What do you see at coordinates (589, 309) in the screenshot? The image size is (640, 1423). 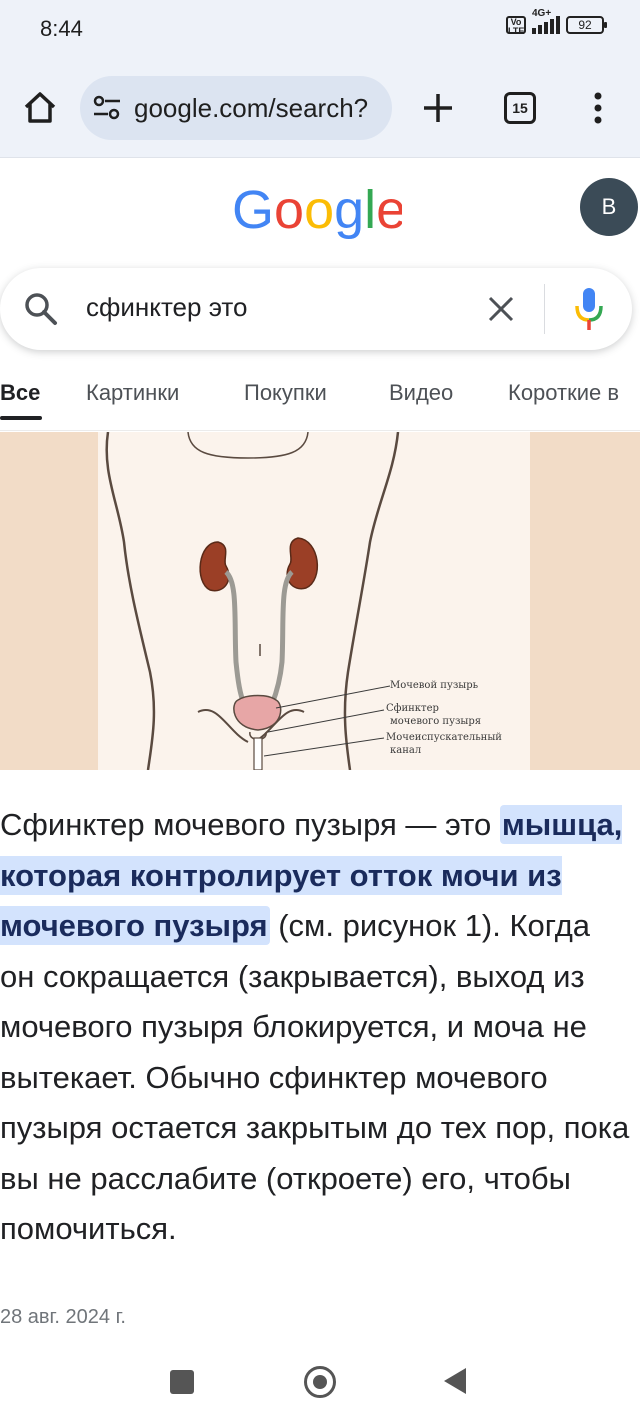 I see `microphone-icon` at bounding box center [589, 309].